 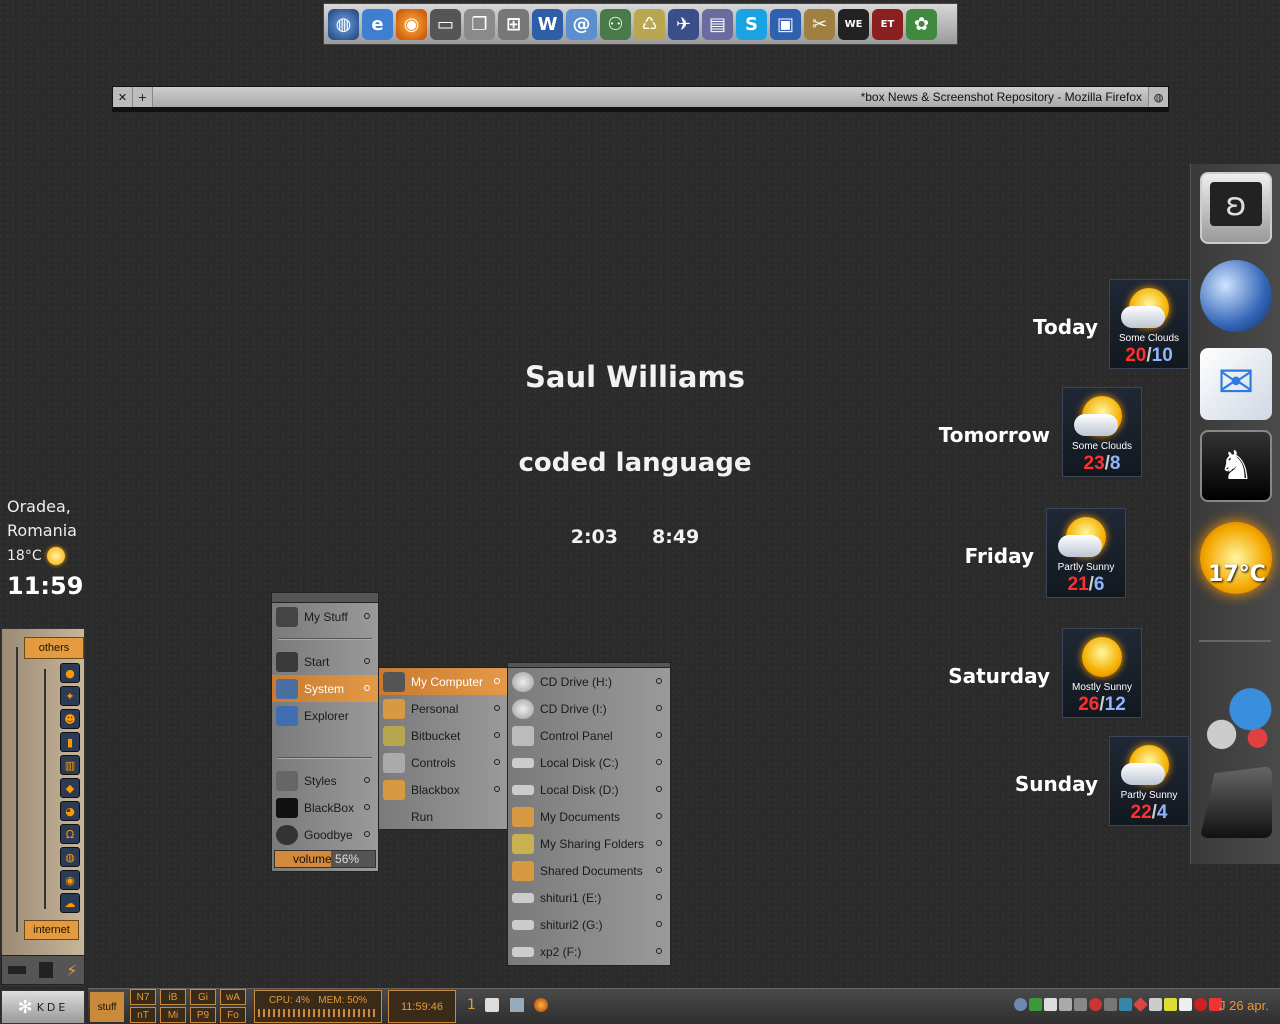 What do you see at coordinates (325, 616) in the screenshot?
I see `menu-item-my-stuff: My Stuff` at bounding box center [325, 616].